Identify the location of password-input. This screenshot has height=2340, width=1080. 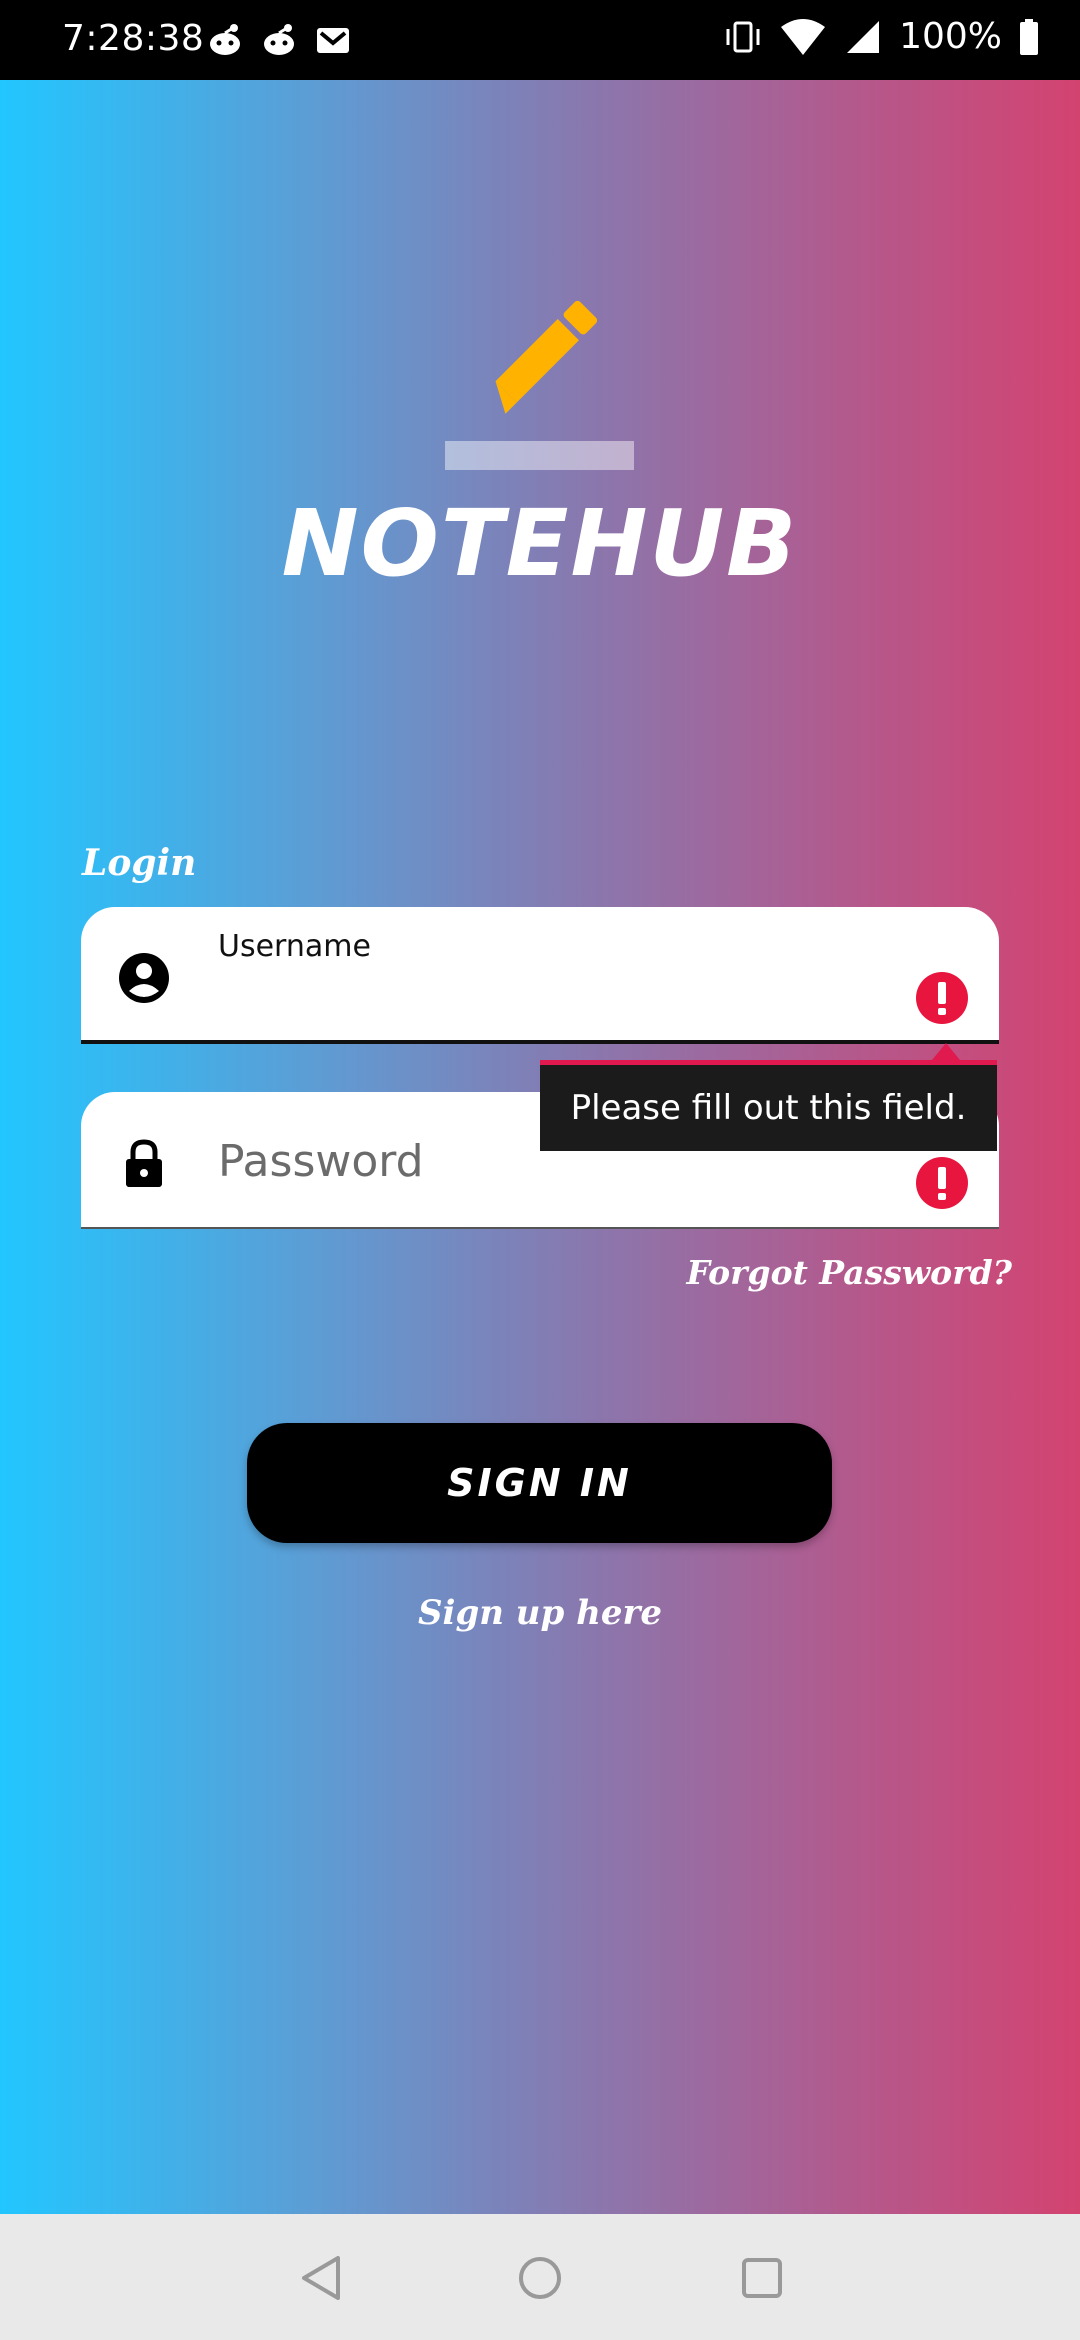
(558, 1182).